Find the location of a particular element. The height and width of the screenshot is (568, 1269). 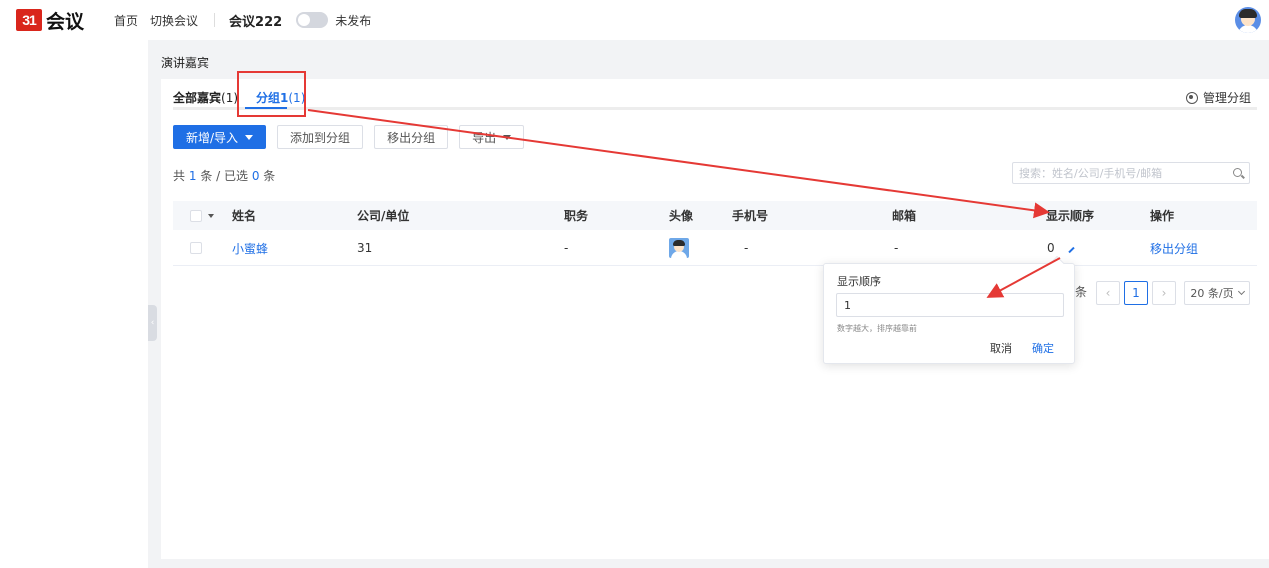

page-size-select: 20 条/页 is located at coordinates (1217, 293).